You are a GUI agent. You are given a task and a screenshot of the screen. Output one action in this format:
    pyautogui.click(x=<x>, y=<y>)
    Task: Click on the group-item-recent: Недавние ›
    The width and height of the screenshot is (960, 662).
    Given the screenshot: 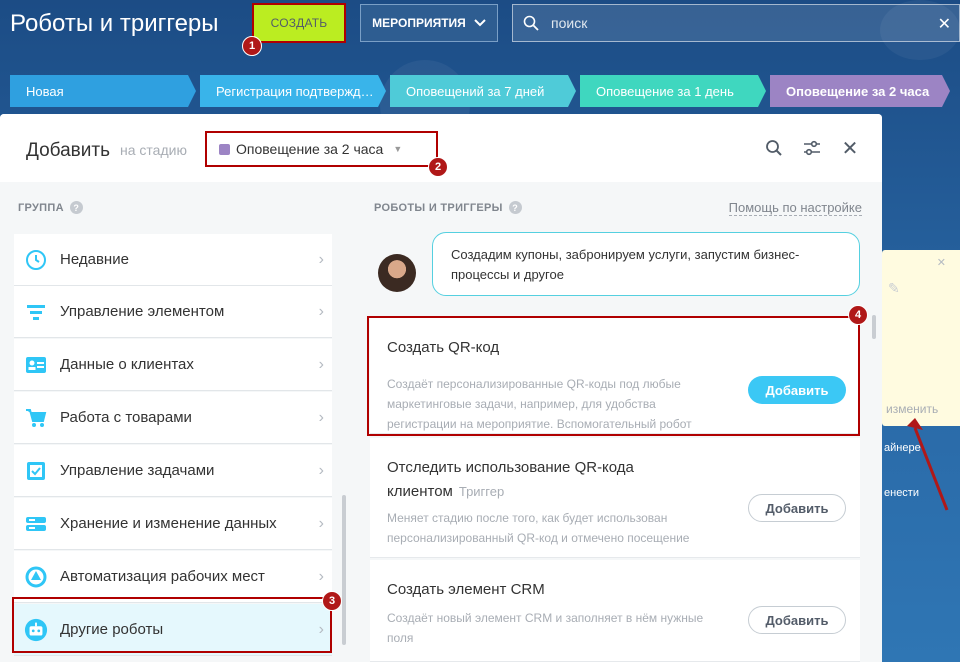 What is the action you would take?
    pyautogui.click(x=173, y=260)
    